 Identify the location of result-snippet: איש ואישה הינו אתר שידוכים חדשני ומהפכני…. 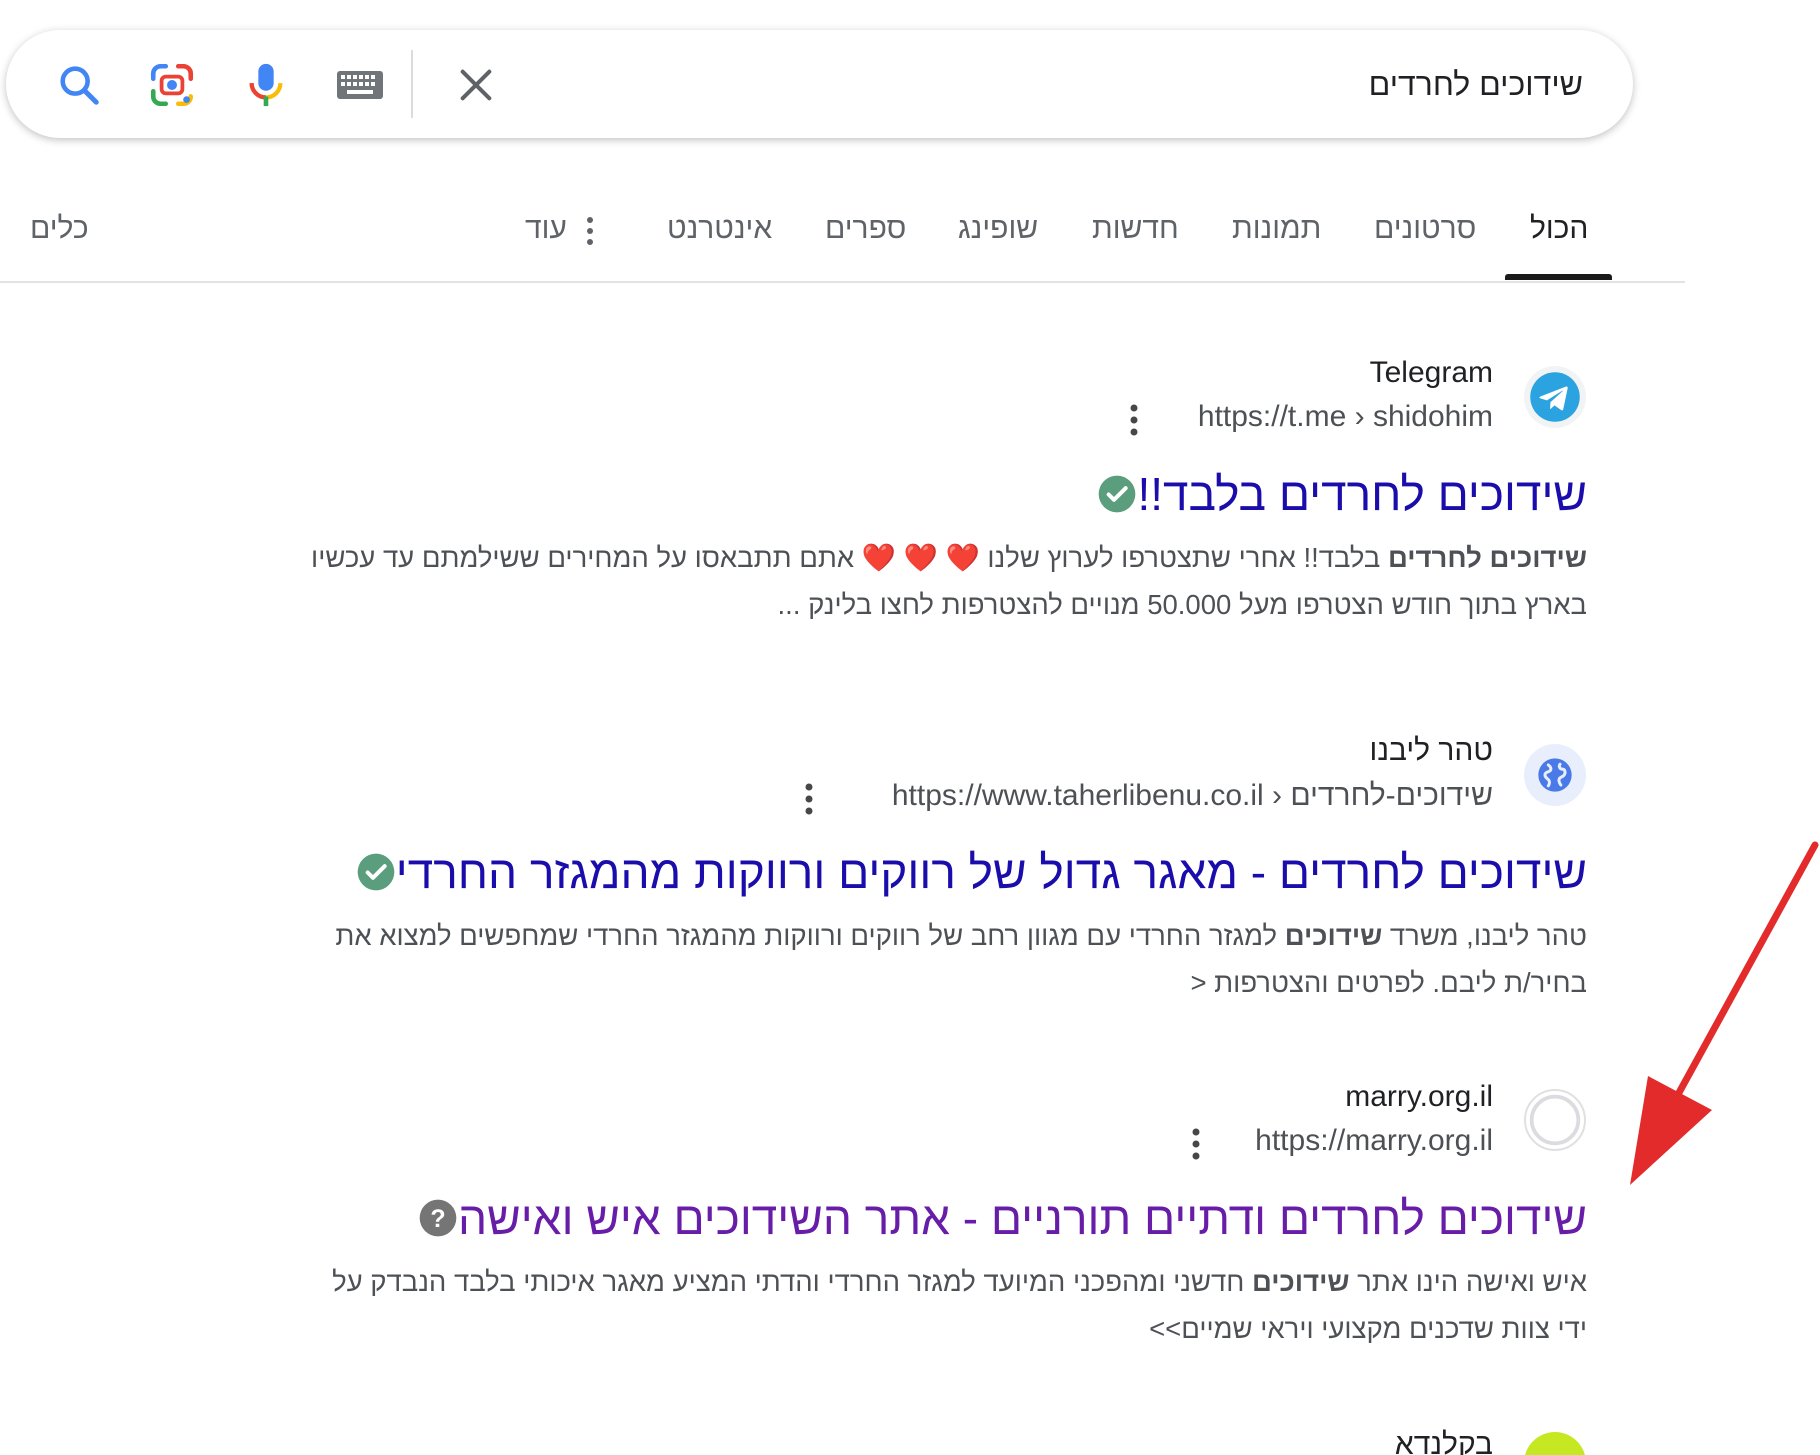
(877, 1305).